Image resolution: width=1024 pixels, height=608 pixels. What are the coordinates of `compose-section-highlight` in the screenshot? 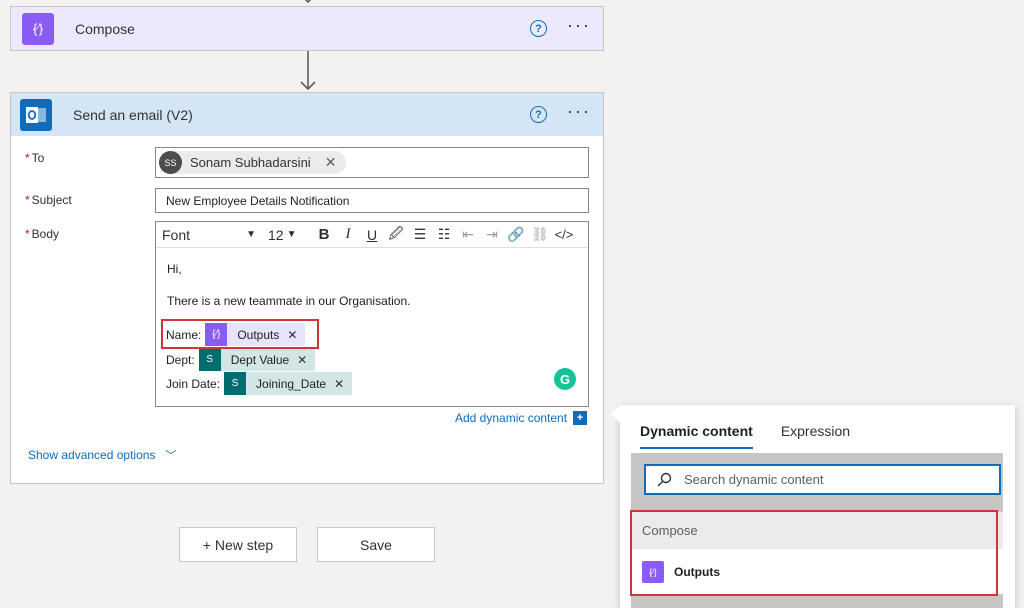 It's located at (814, 553).